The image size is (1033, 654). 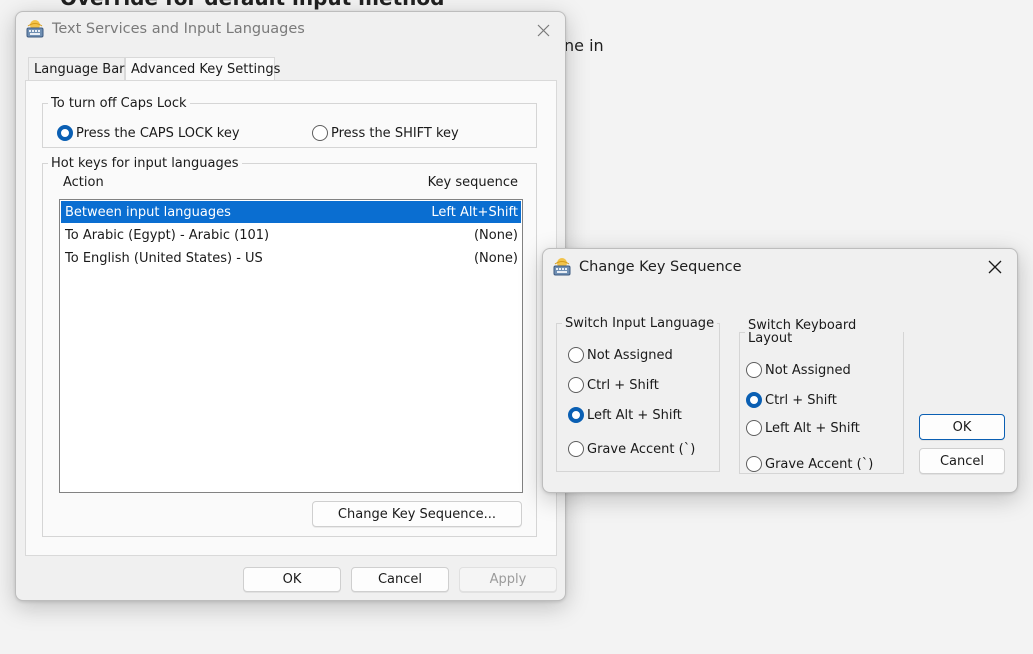 What do you see at coordinates (395, 133) in the screenshot?
I see `radio-label: Press the SHIFT key` at bounding box center [395, 133].